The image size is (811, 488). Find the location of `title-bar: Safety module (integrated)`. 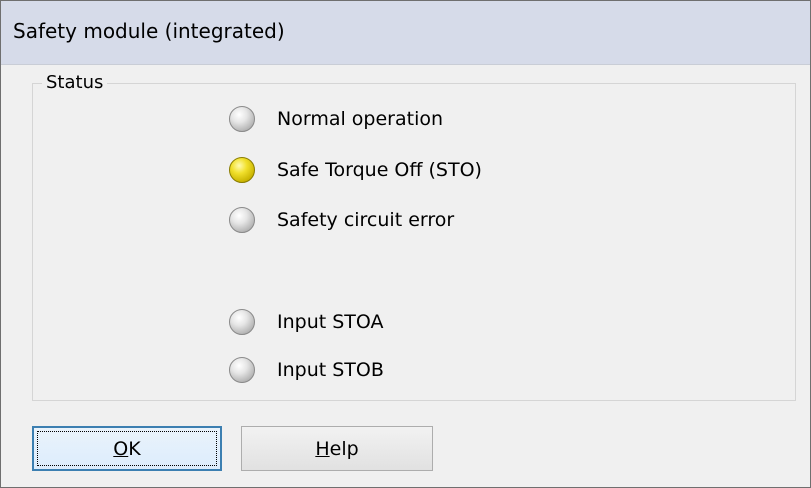

title-bar: Safety module (integrated) is located at coordinates (405, 33).